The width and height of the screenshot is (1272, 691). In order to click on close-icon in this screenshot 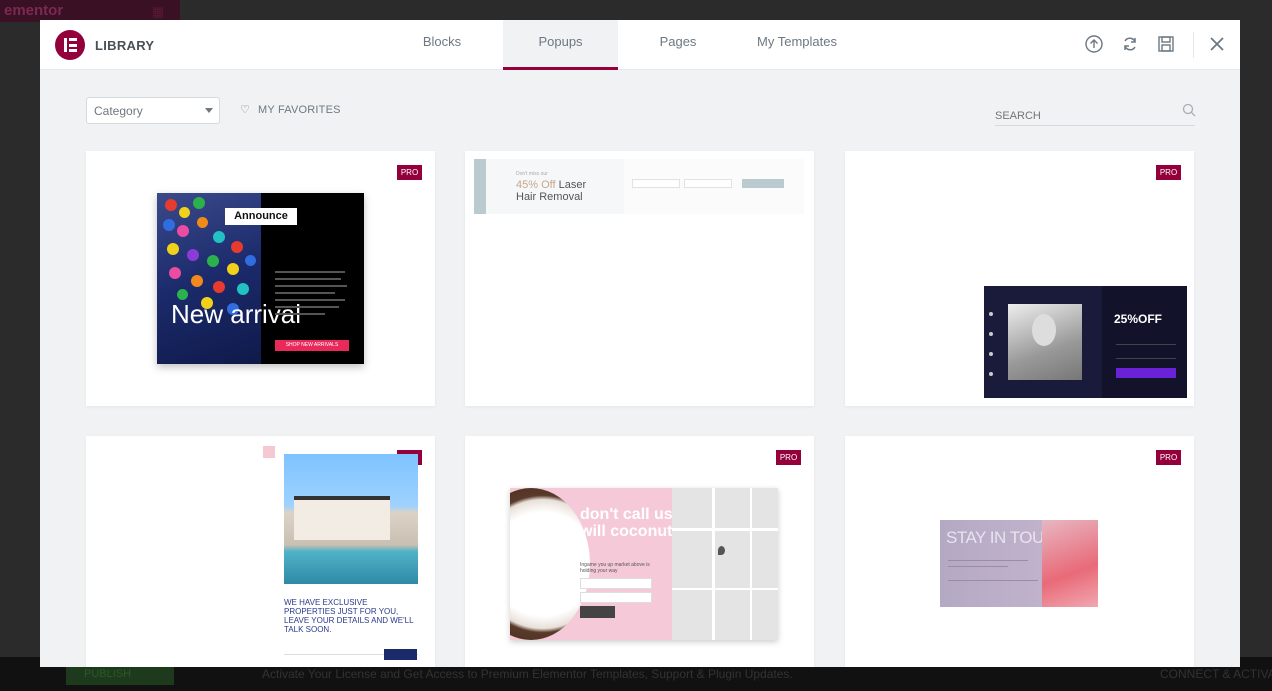, I will do `click(1217, 44)`.